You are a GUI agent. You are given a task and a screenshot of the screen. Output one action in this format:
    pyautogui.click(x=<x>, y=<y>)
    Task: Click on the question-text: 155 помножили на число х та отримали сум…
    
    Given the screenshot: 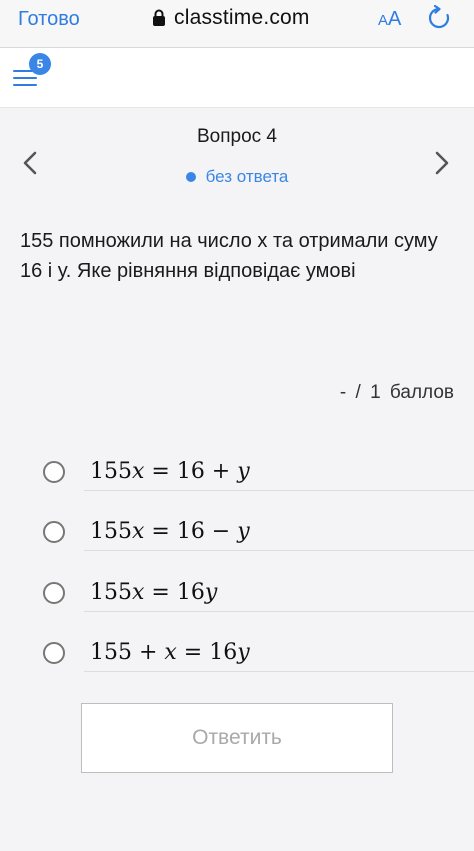 What is the action you would take?
    pyautogui.click(x=229, y=256)
    